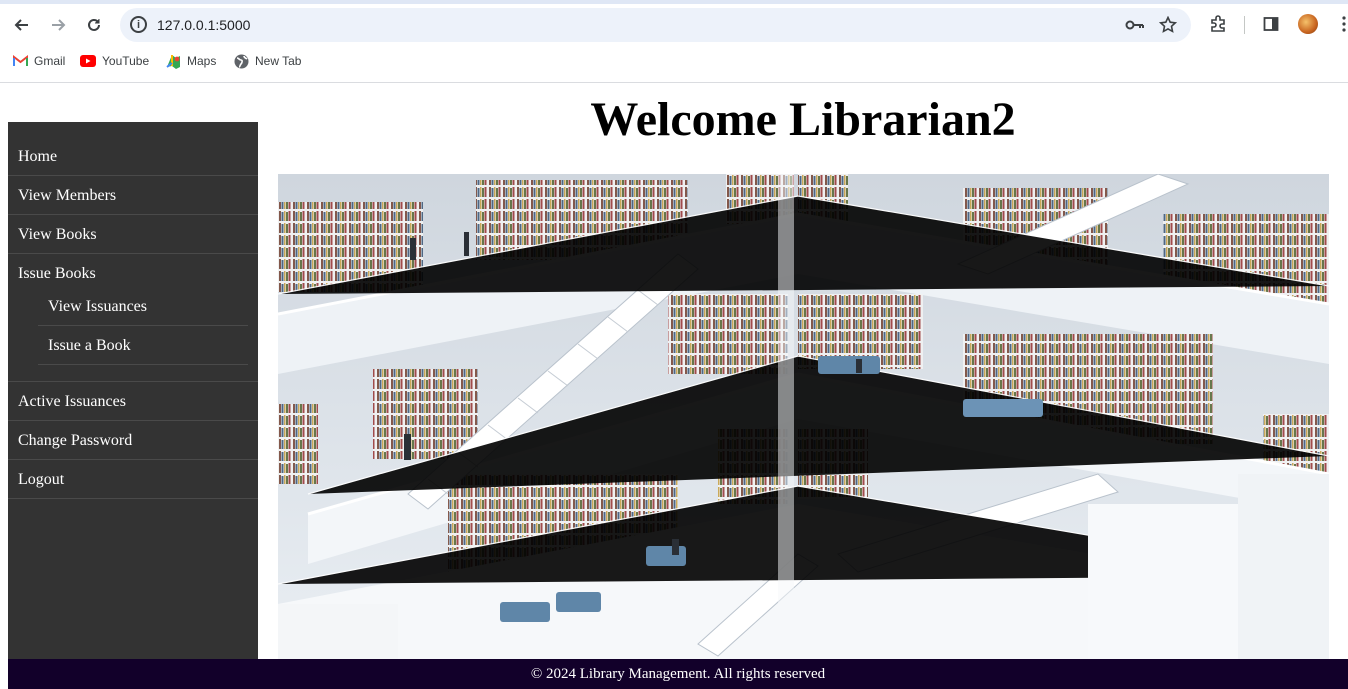 The height and width of the screenshot is (689, 1348). I want to click on tab-strip-edge, so click(674, 2).